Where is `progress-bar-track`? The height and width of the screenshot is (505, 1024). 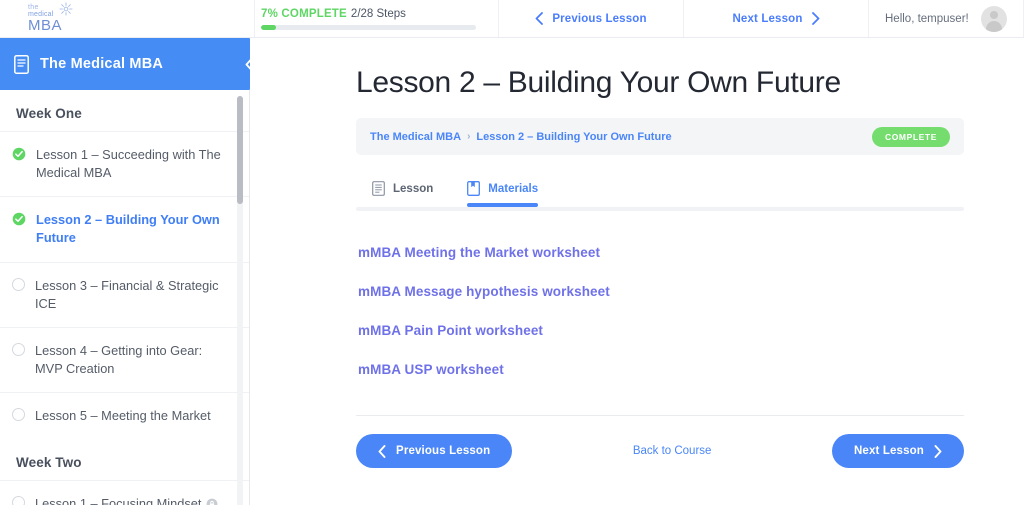
progress-bar-track is located at coordinates (368, 27).